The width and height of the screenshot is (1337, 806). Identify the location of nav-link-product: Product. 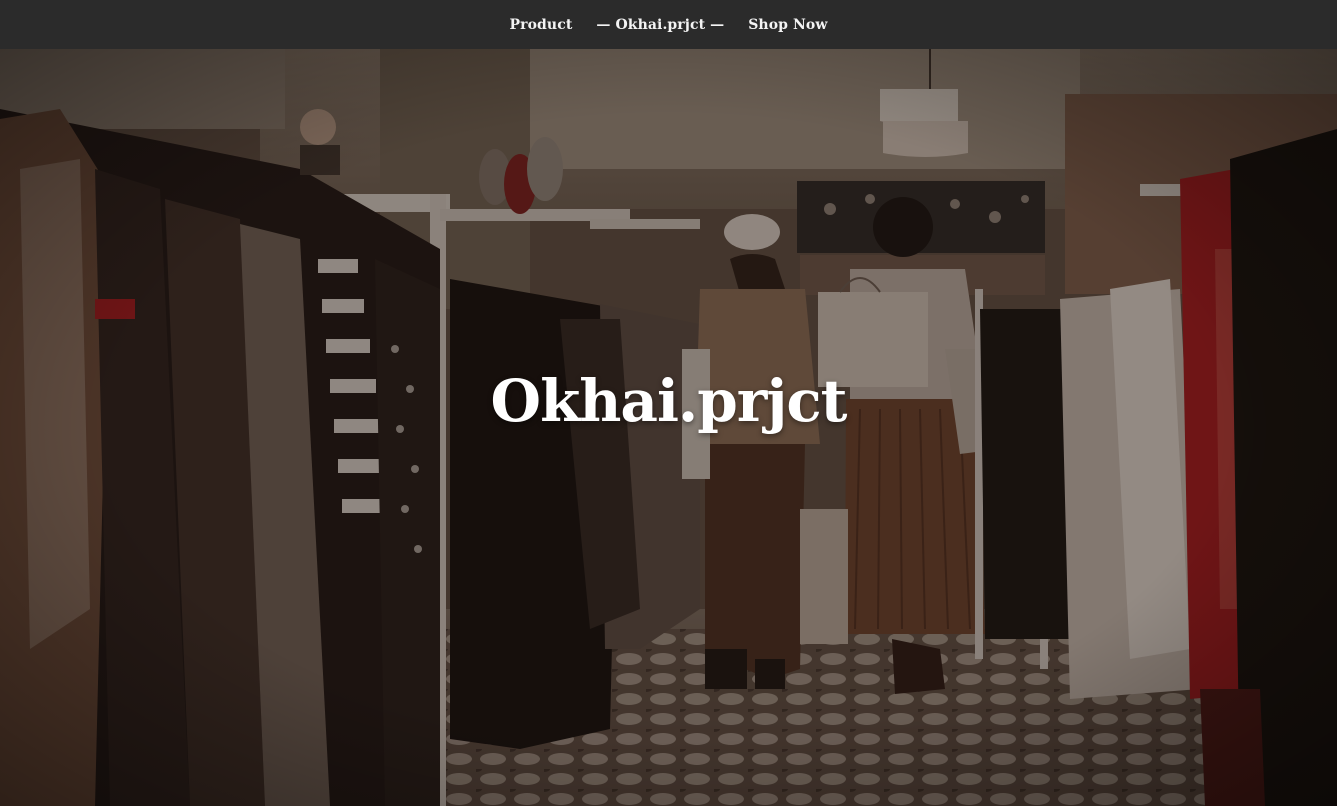
(541, 25).